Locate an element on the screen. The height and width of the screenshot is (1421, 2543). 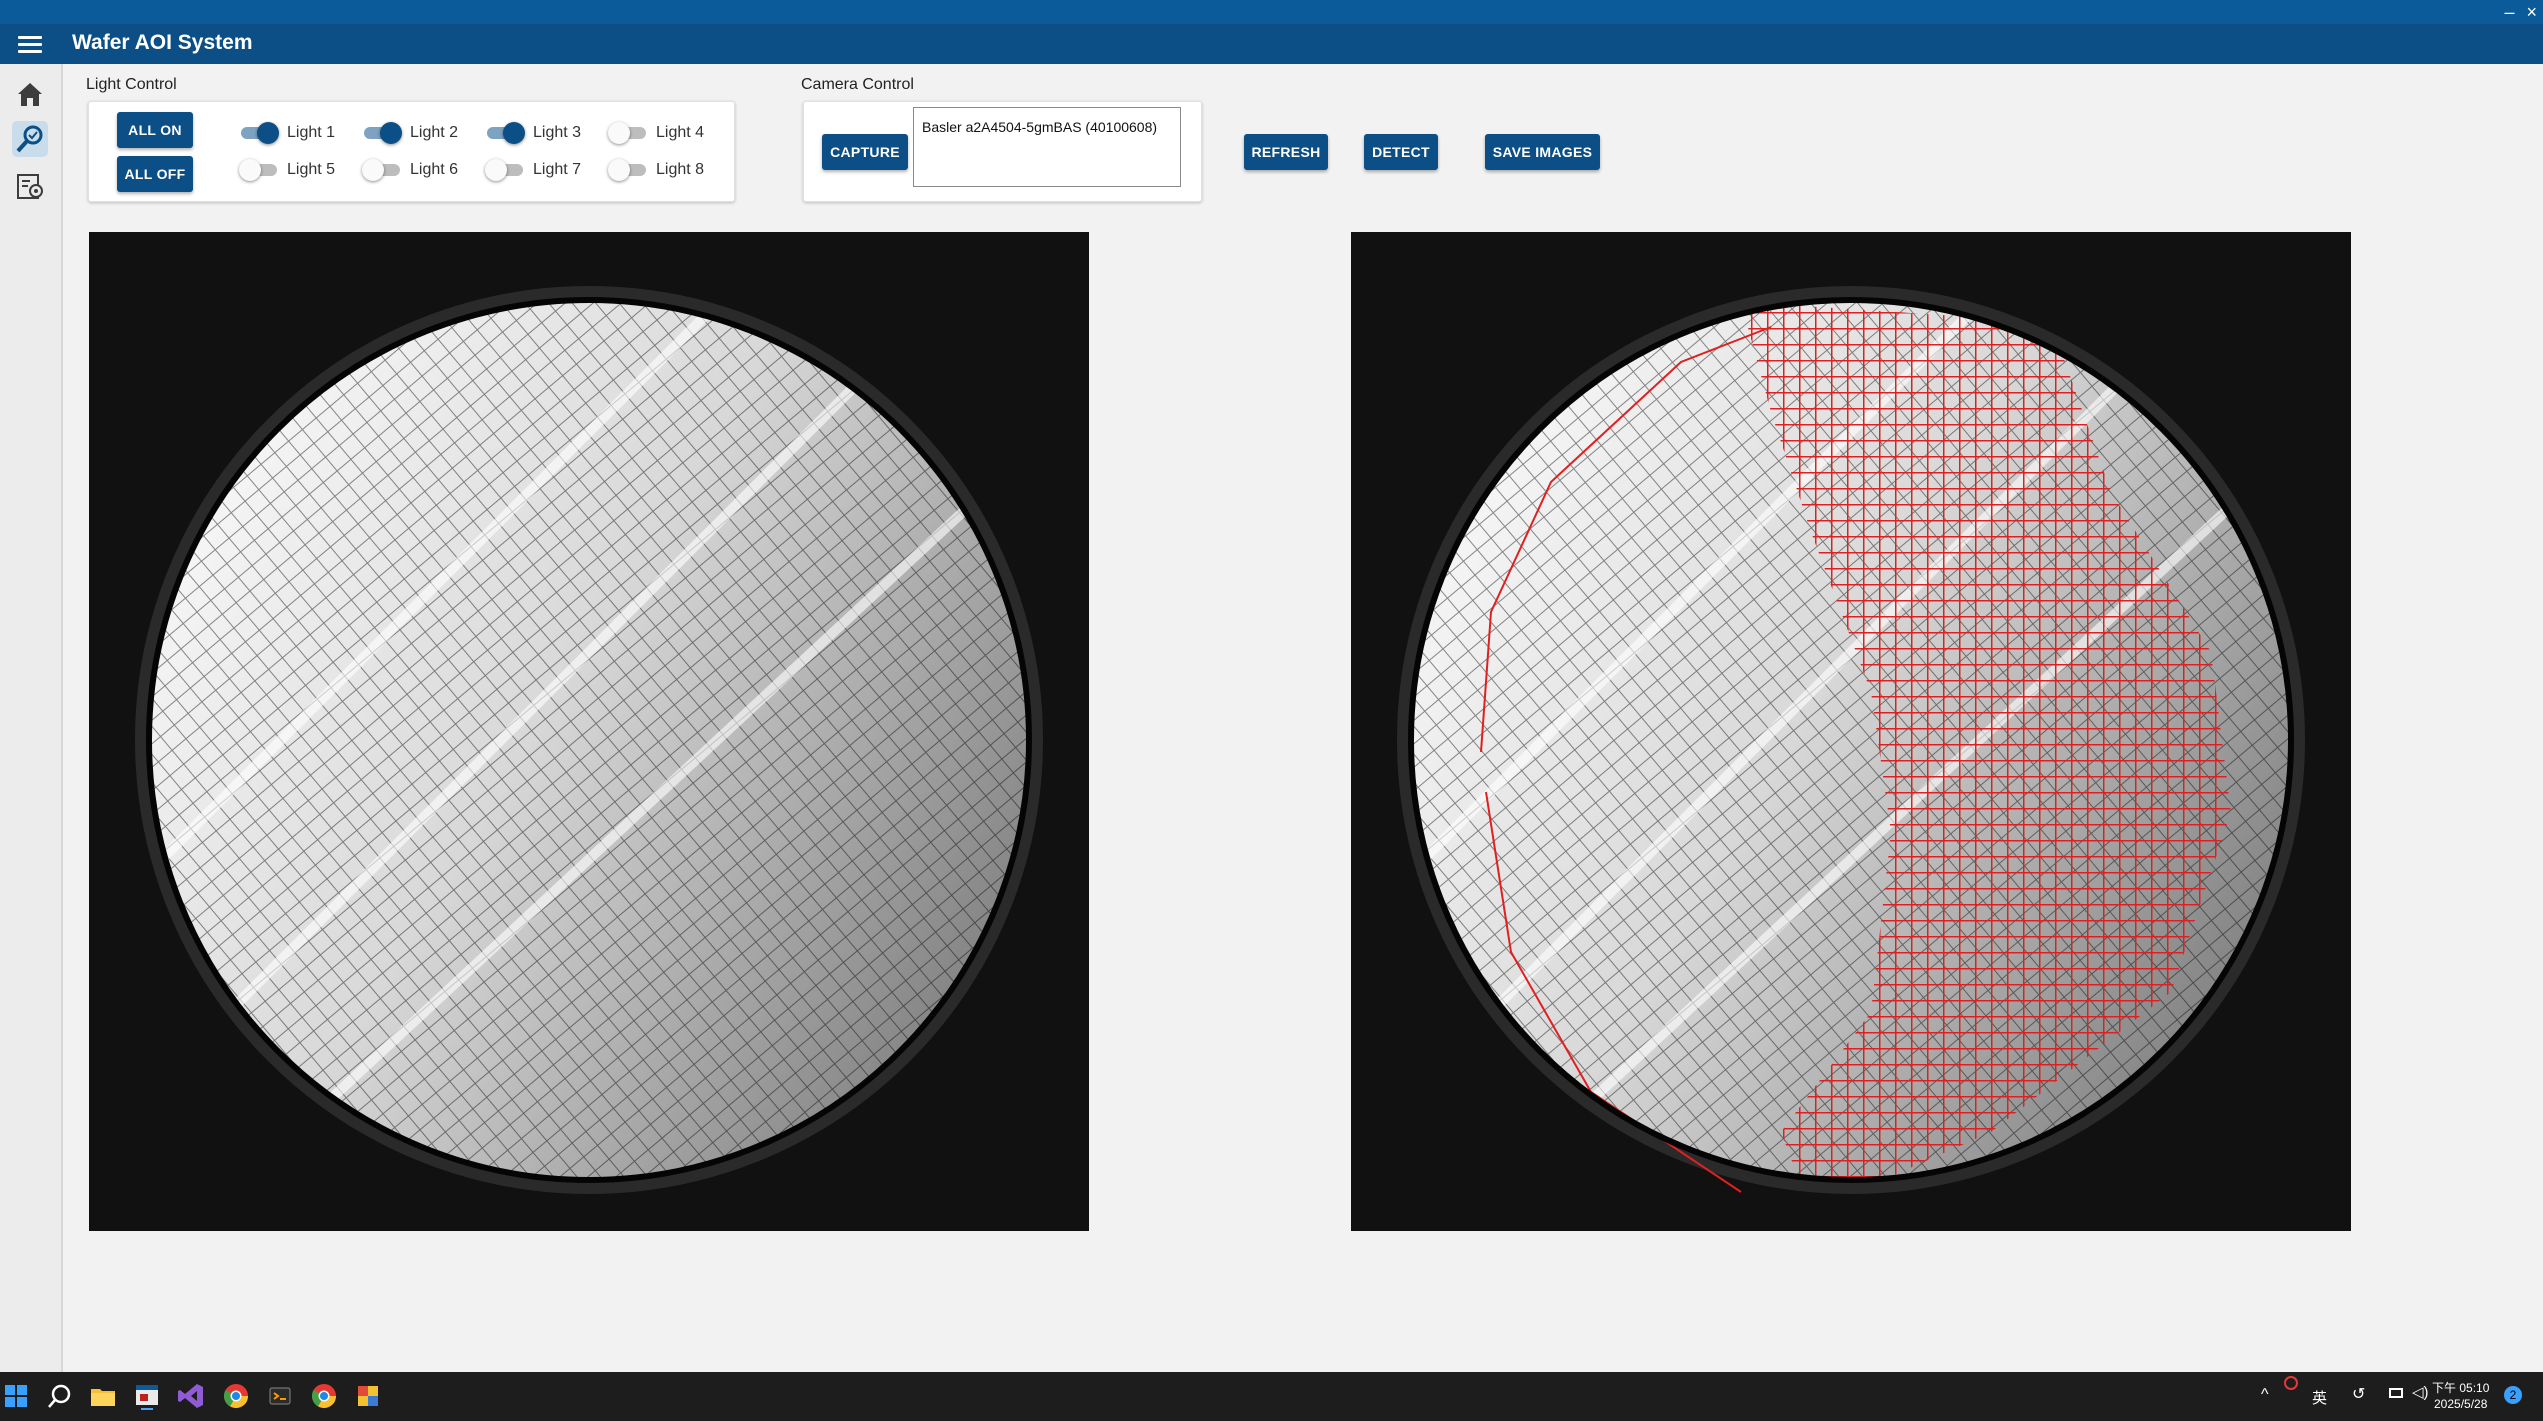
light-control-label: Light Control is located at coordinates (131, 84).